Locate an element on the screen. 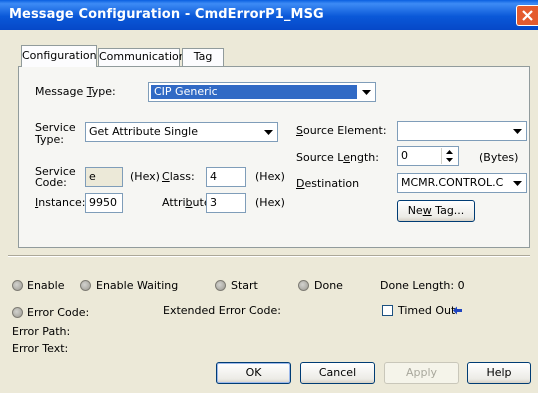 This screenshot has height=393, width=538. spin-buttons is located at coordinates (449, 156).